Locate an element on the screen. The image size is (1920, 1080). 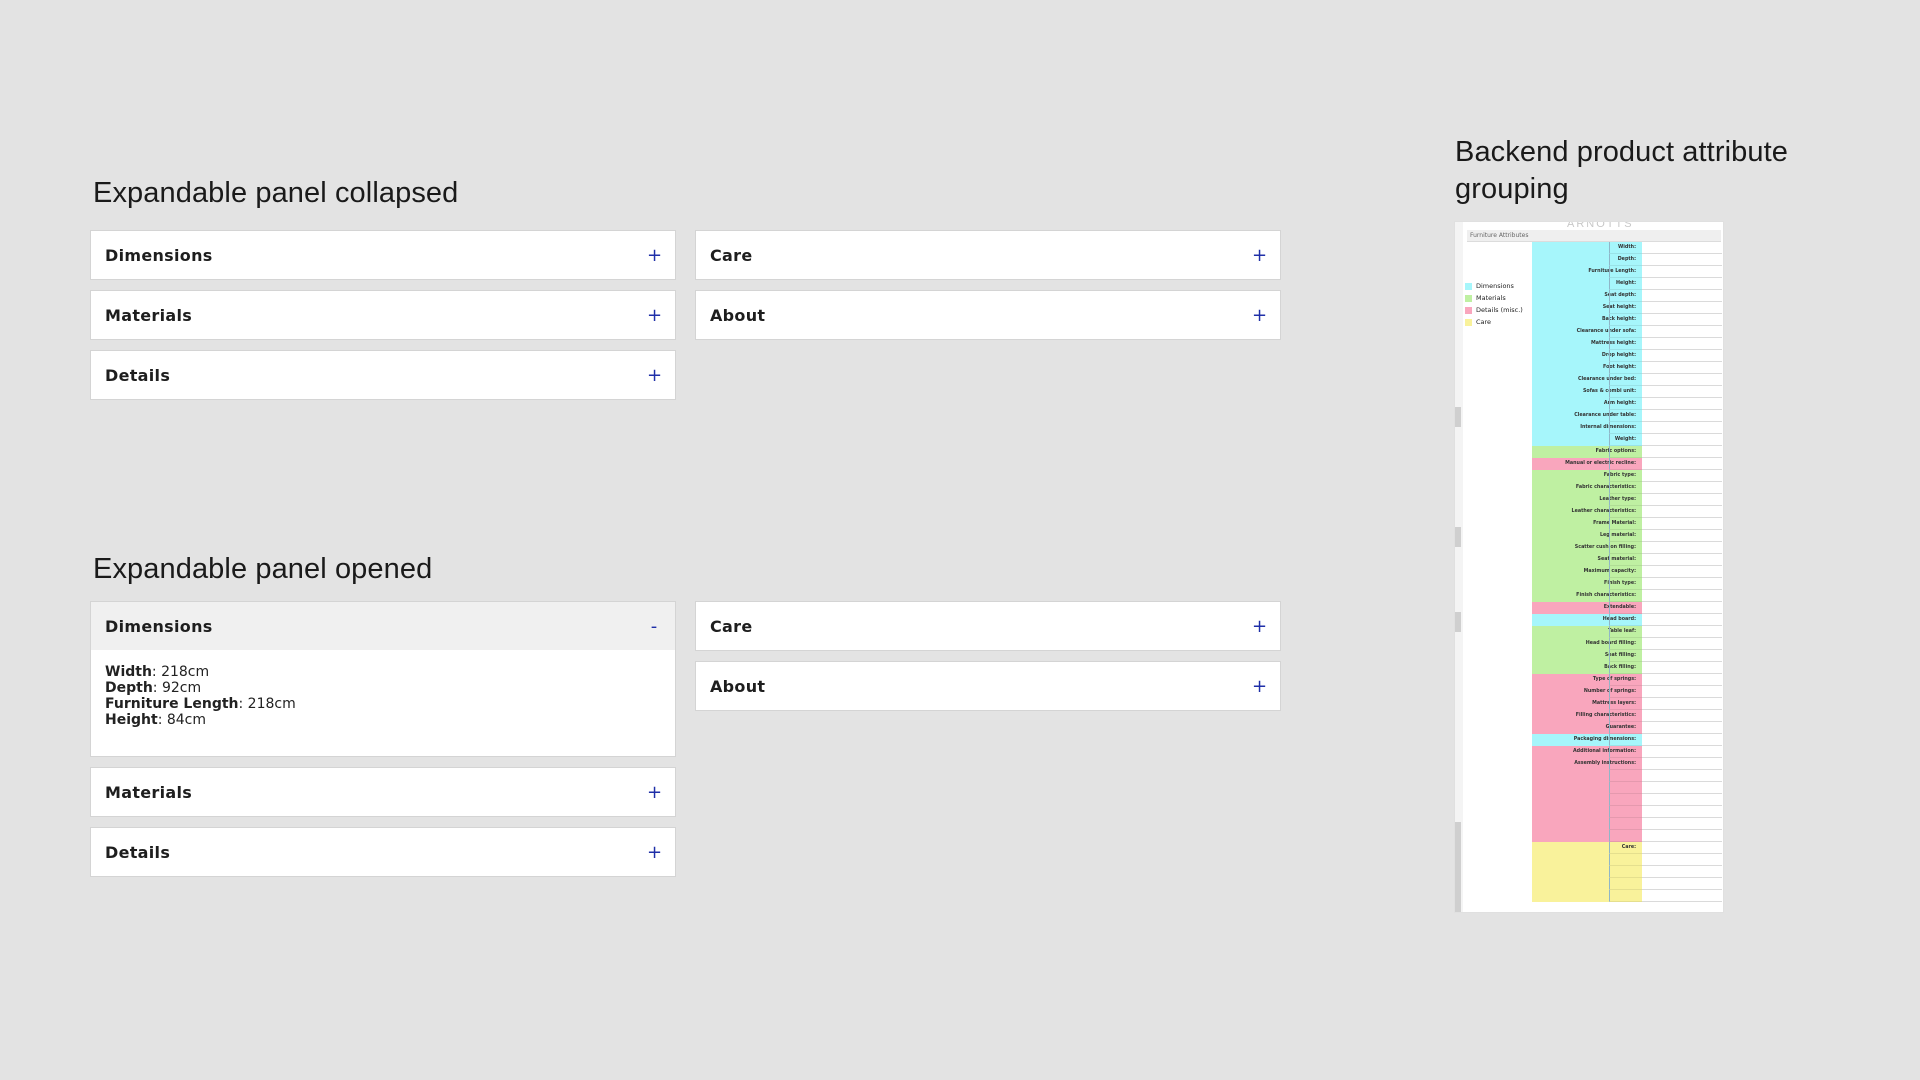
panel-header: Dimensions + is located at coordinates (383, 255).